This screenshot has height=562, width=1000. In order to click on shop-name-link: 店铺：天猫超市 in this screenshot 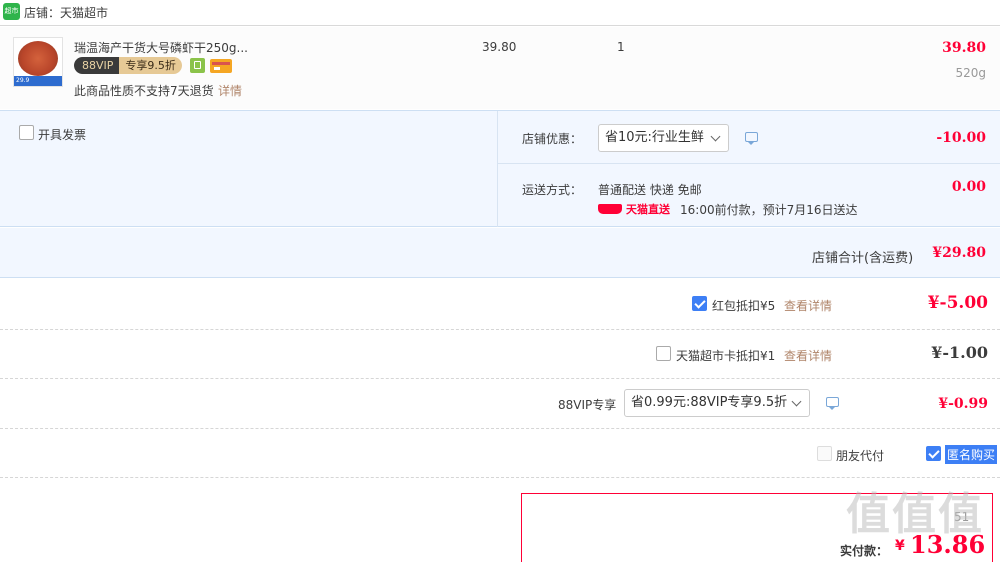, I will do `click(66, 12)`.